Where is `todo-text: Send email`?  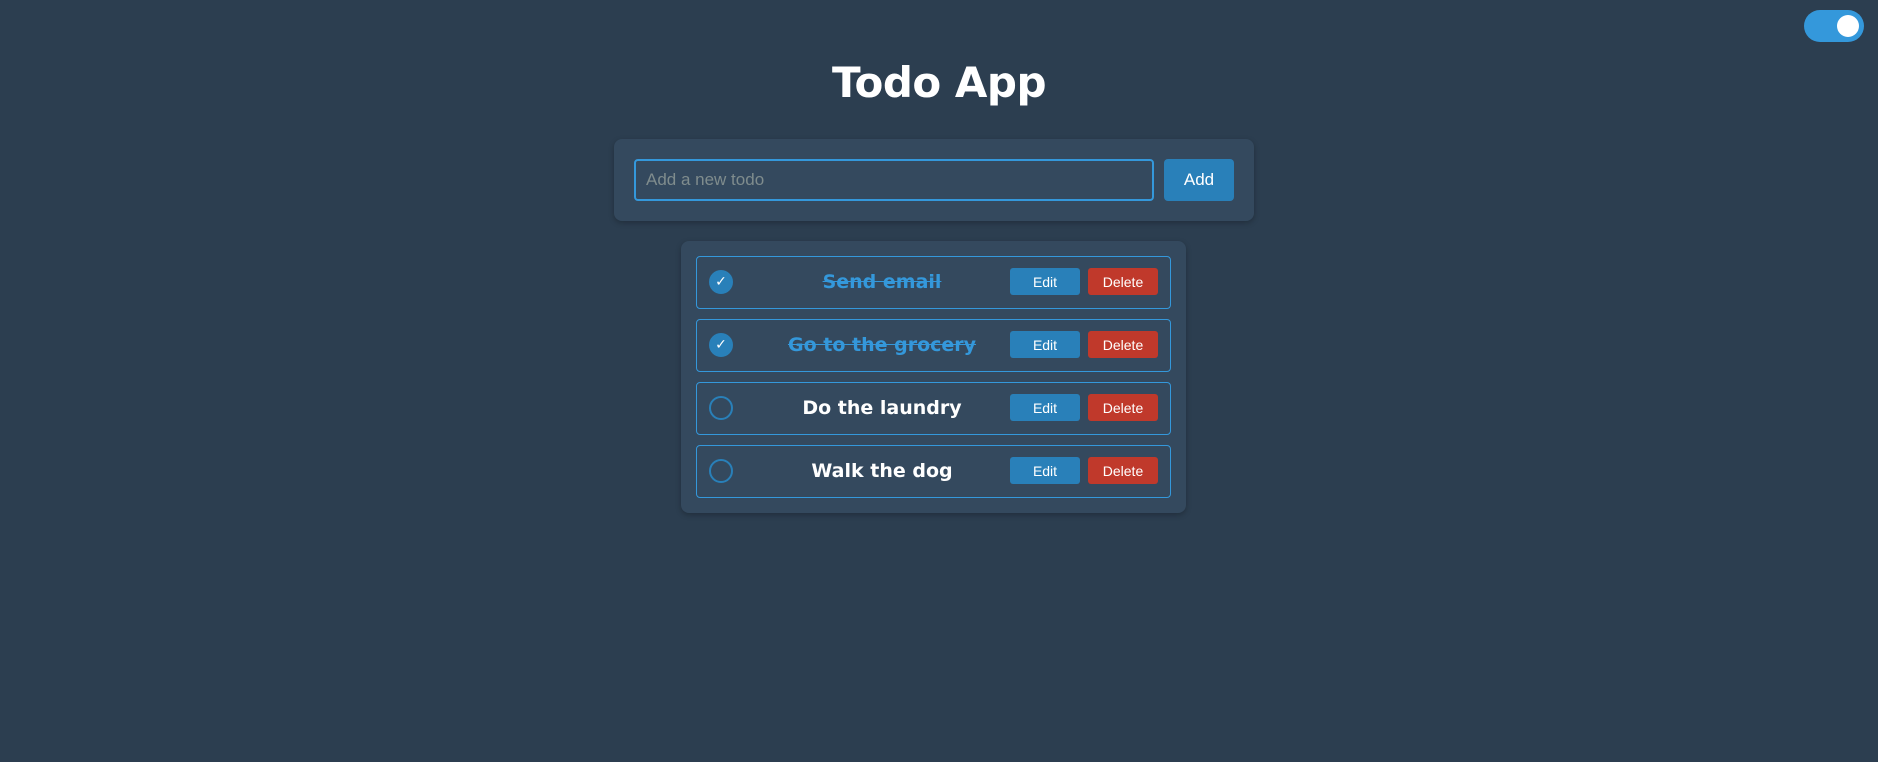 todo-text: Send email is located at coordinates (882, 282).